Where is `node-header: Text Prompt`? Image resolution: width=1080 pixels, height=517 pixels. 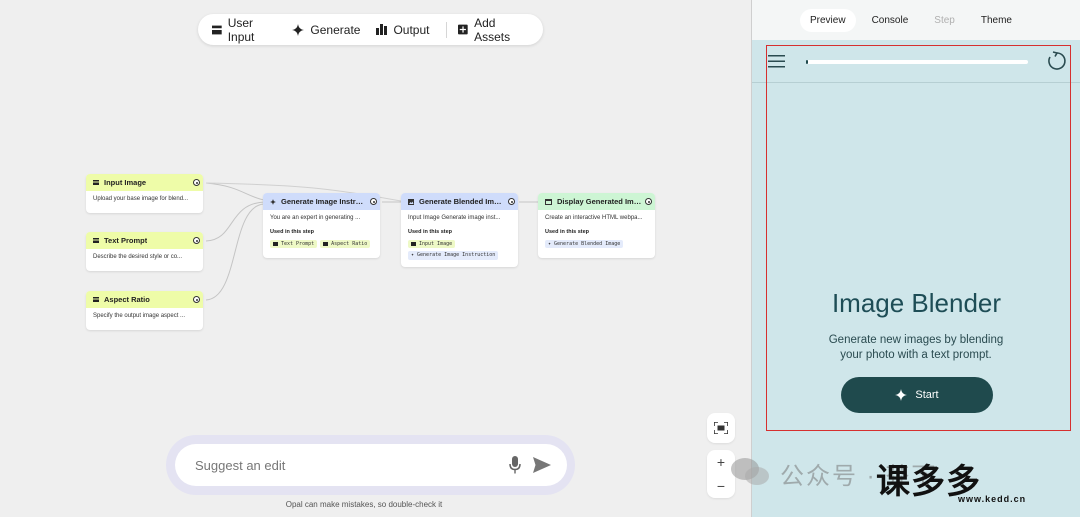 node-header: Text Prompt is located at coordinates (144, 240).